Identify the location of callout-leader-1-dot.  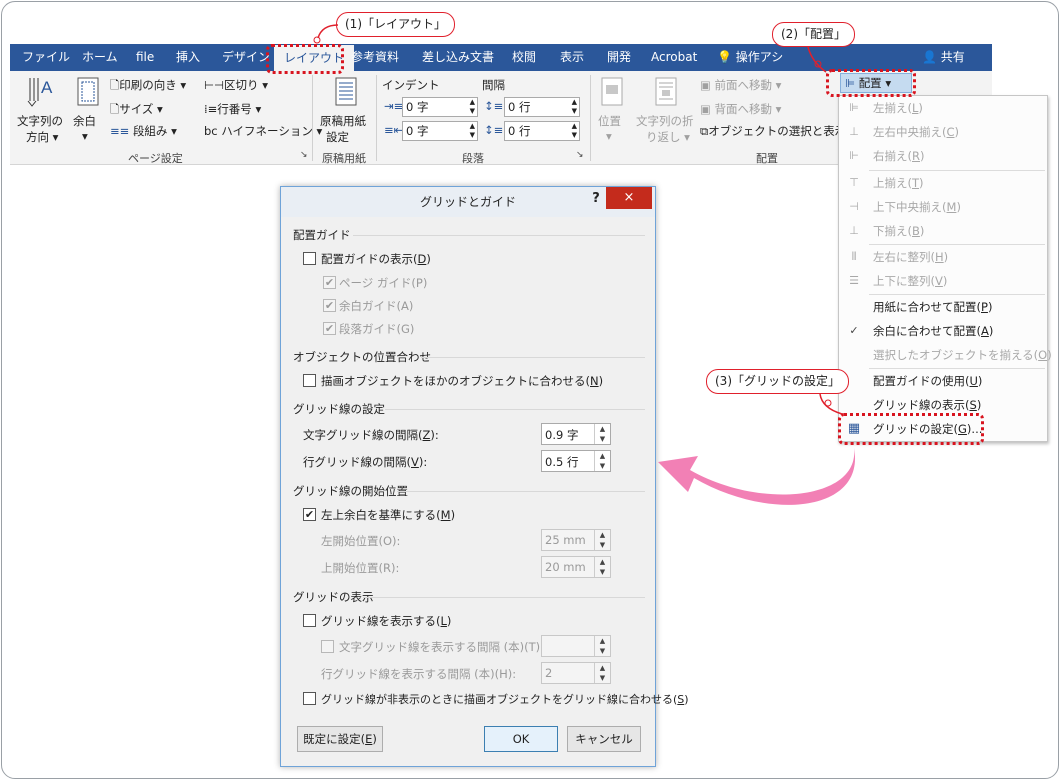
(317, 40).